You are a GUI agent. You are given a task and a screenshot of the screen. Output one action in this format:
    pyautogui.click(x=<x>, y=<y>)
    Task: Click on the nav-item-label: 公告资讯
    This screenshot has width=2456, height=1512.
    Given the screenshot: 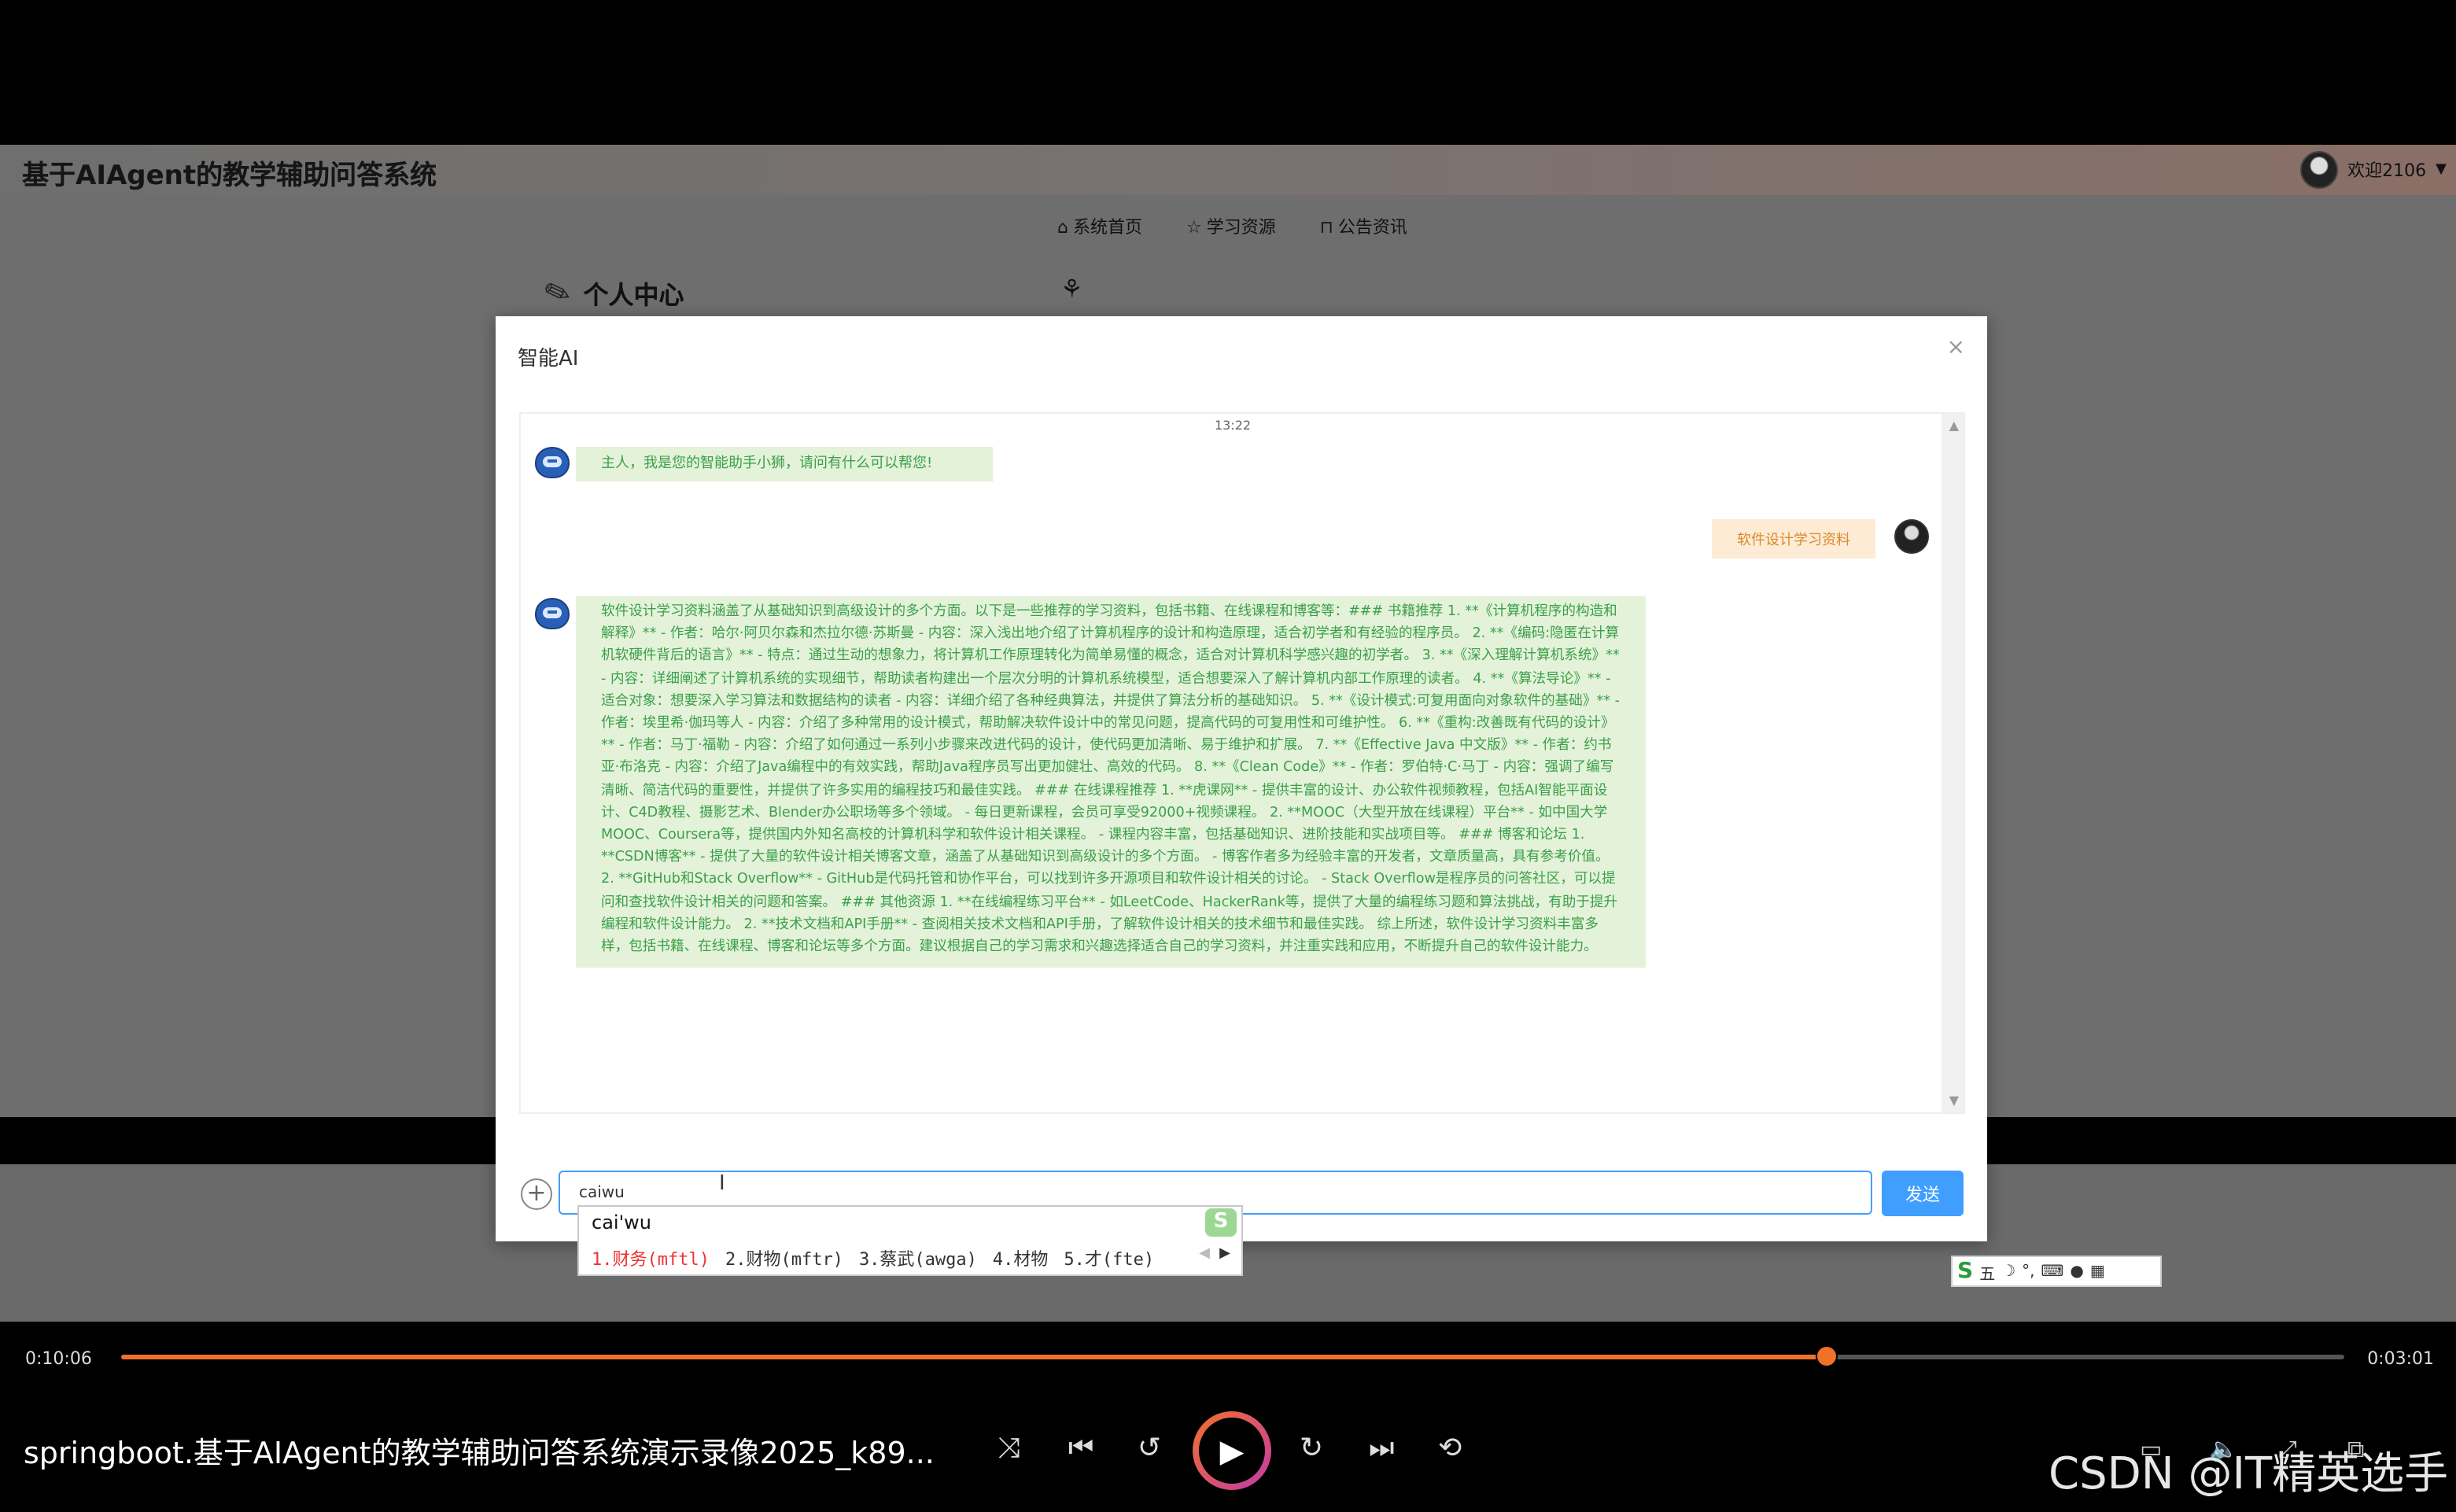 What is the action you would take?
    pyautogui.click(x=1372, y=227)
    